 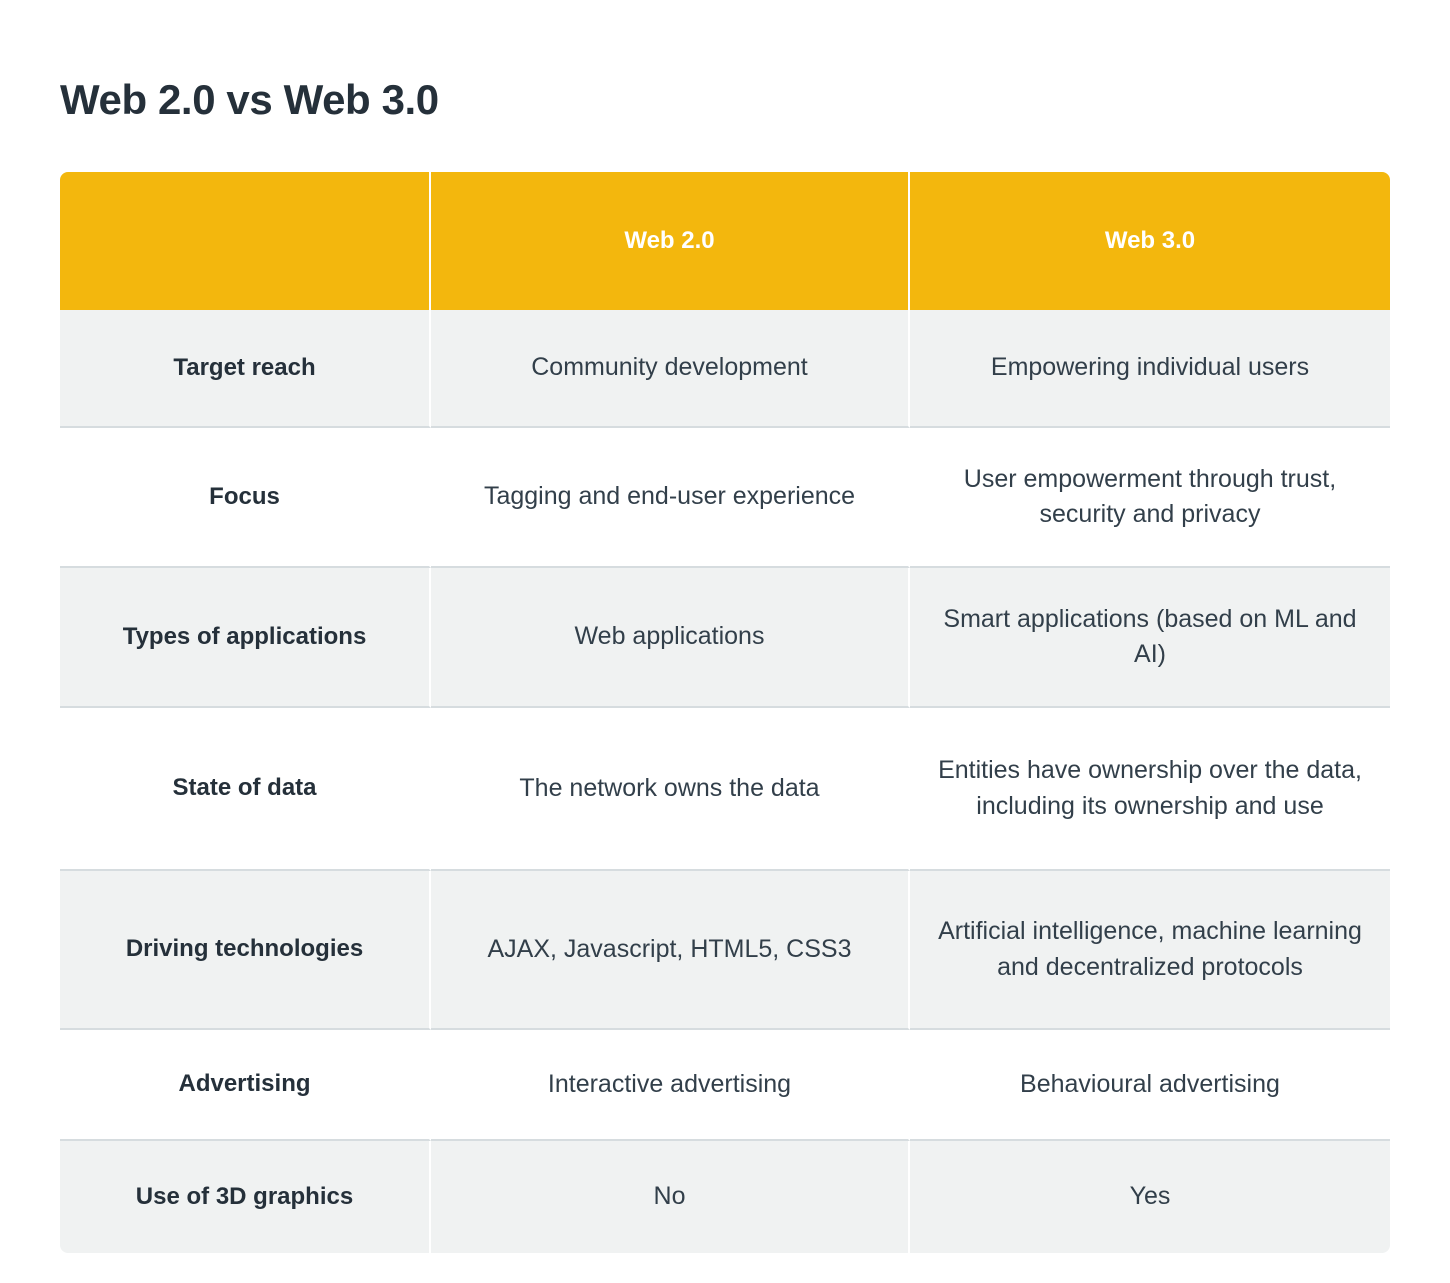 What do you see at coordinates (670, 241) in the screenshot?
I see `column-header-web20: Web 2.0` at bounding box center [670, 241].